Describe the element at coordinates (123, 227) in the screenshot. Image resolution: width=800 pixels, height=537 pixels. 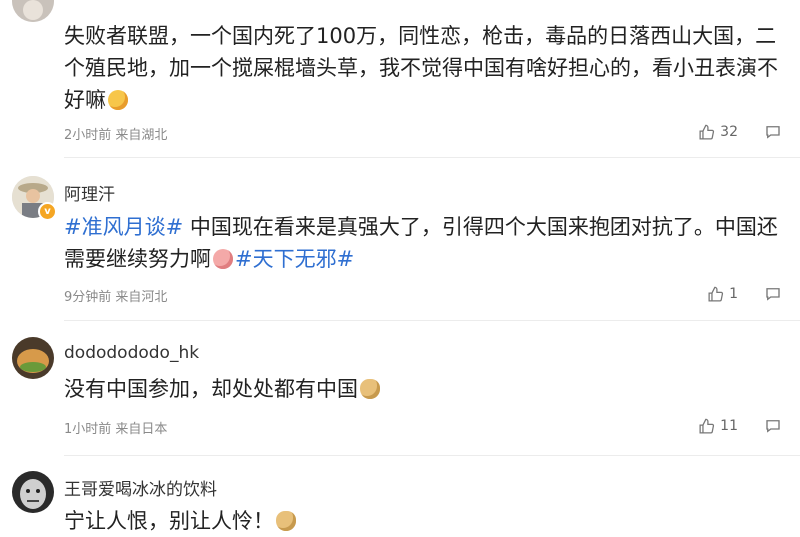
I see `hashtag-link: #准风月谈#` at that location.